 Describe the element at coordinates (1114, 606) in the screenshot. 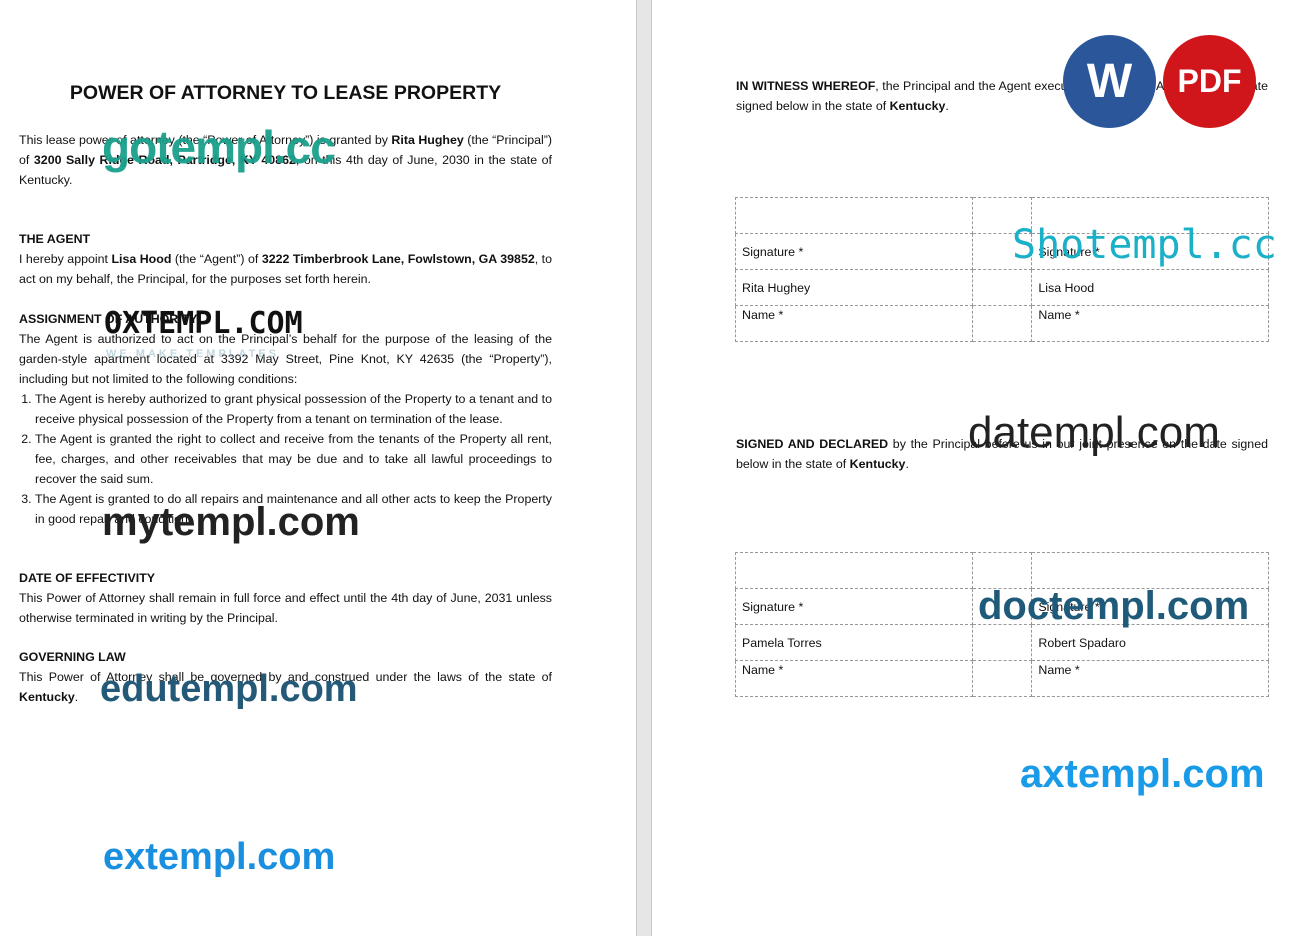

I see `watermark-doctempl: doctempl.com` at that location.